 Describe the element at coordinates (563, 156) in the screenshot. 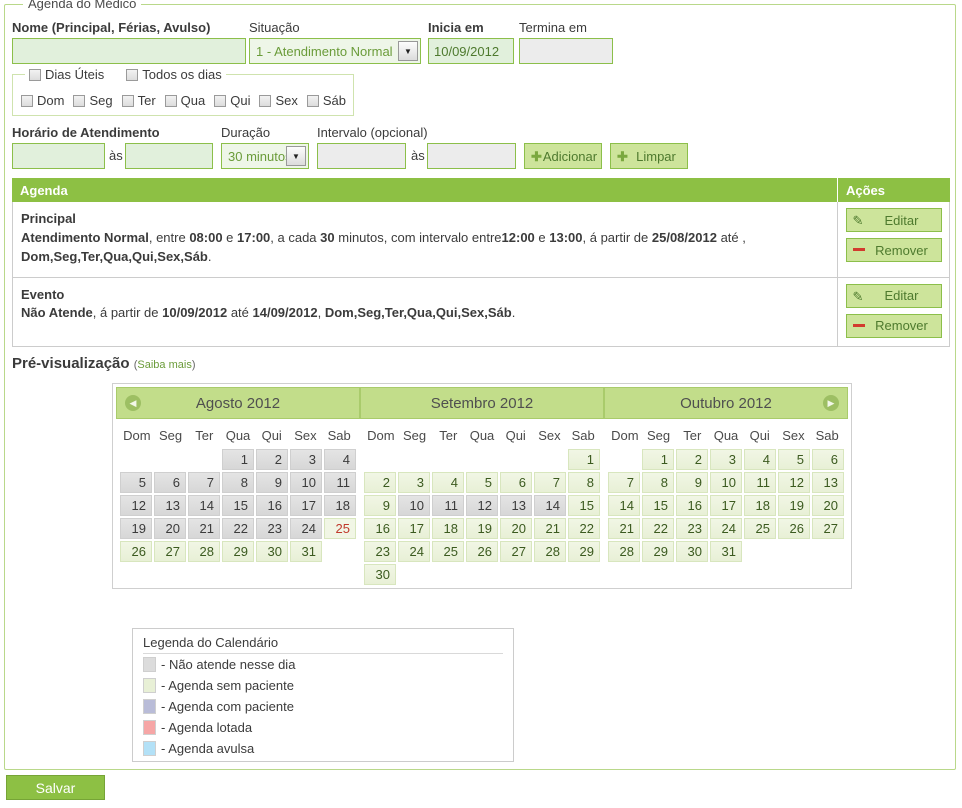

I see `adicionar-button: ✚ Adicionar` at that location.